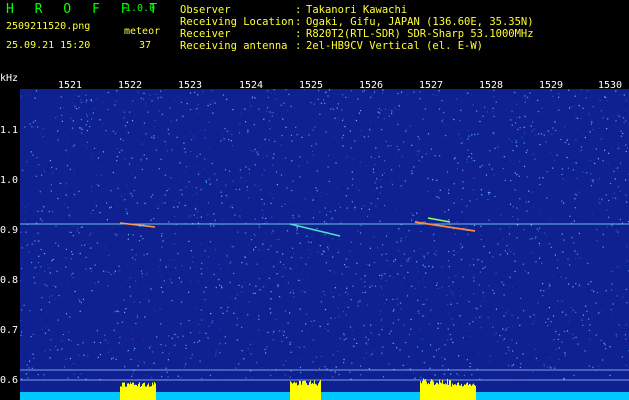 Image resolution: width=629 pixels, height=400 pixels. What do you see at coordinates (459, 392) in the screenshot?
I see `activity-bar` at bounding box center [459, 392].